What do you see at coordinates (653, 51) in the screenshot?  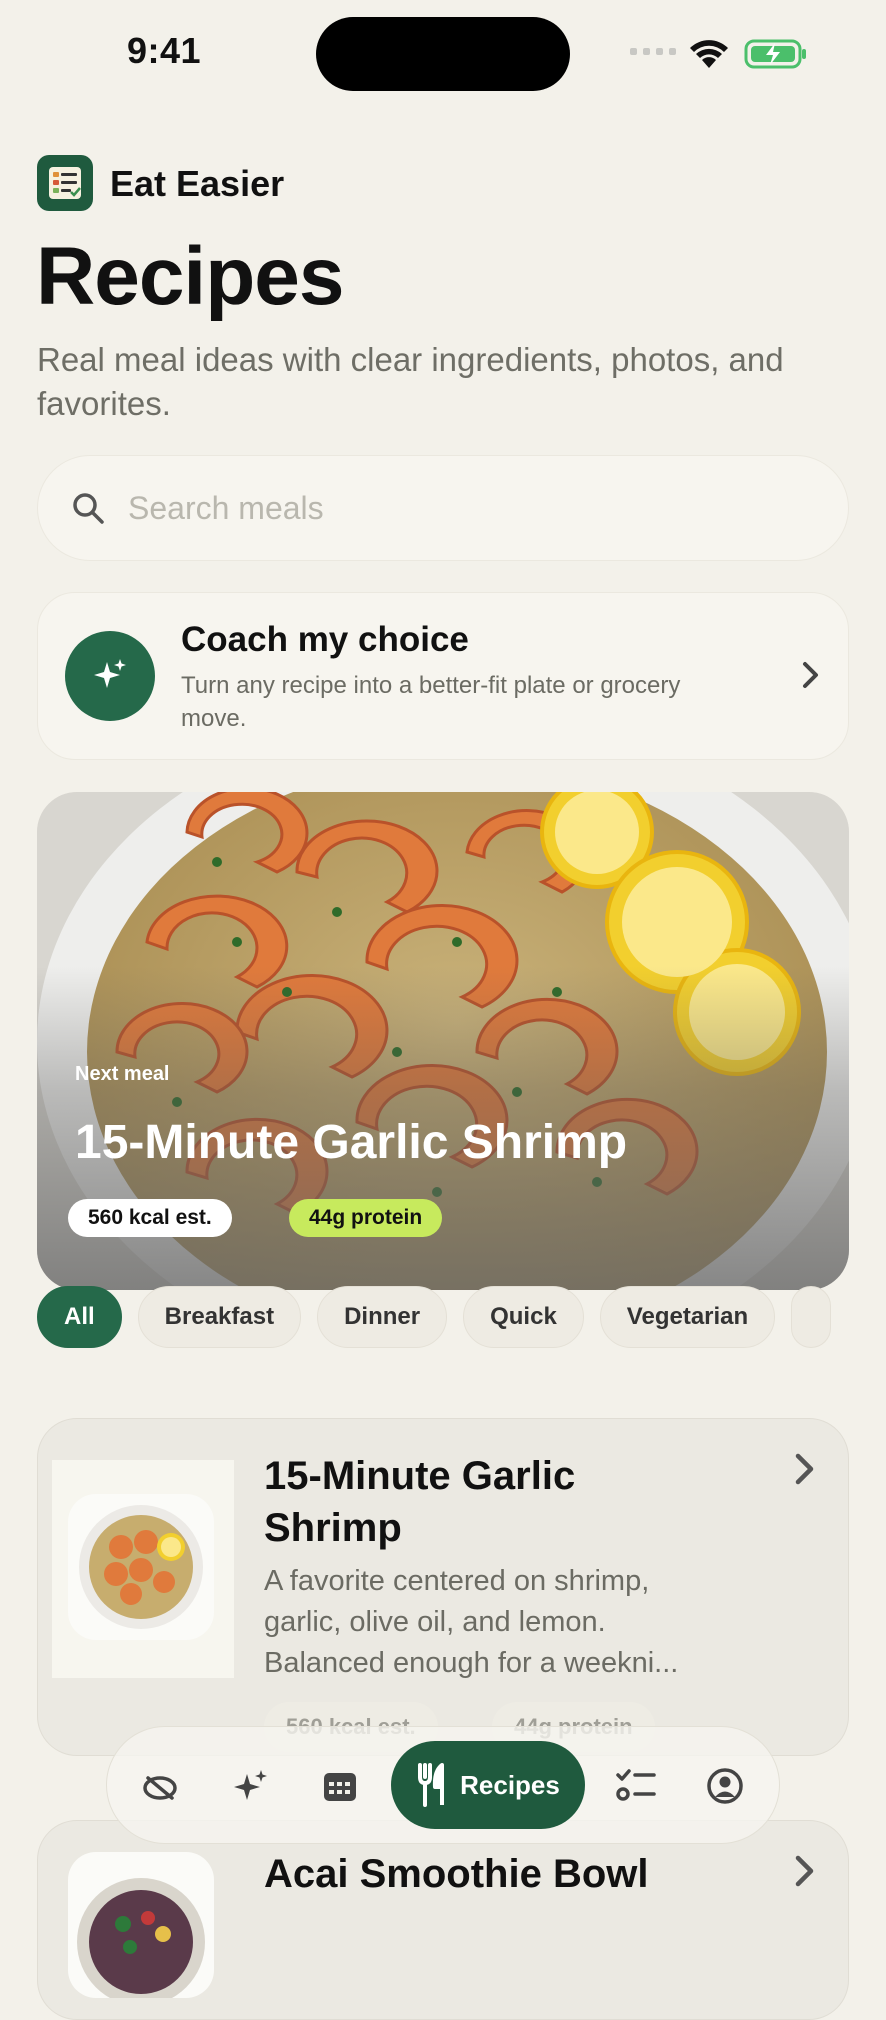 I see `cellular-signal-icon` at bounding box center [653, 51].